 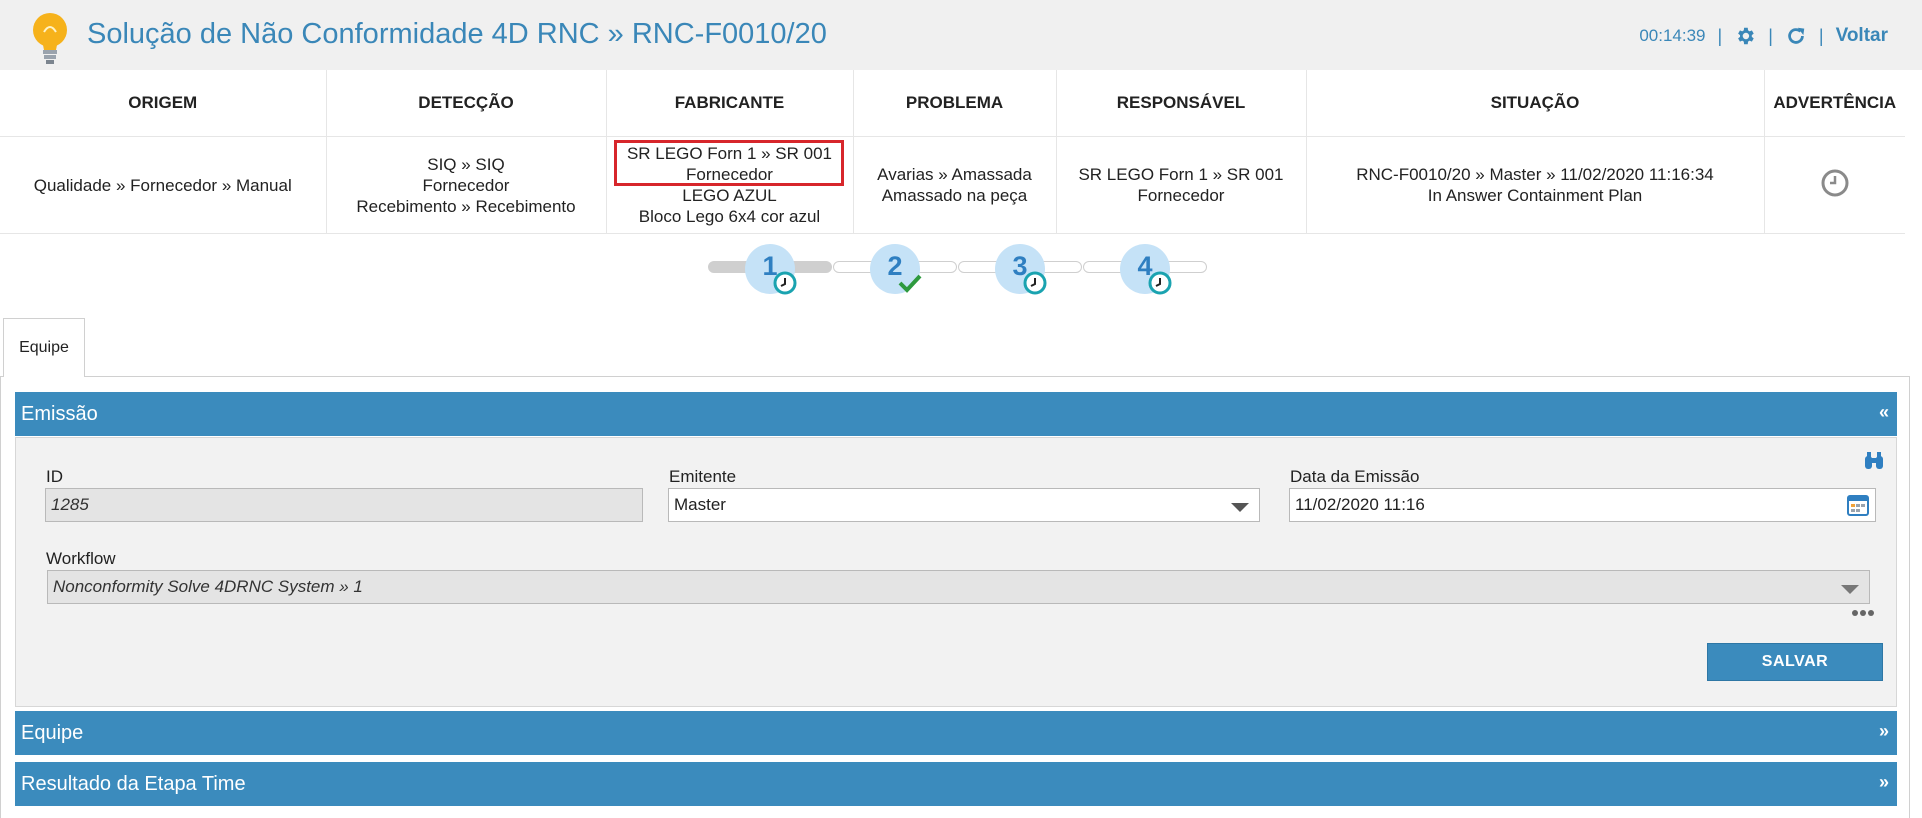 What do you see at coordinates (1181, 174) in the screenshot?
I see `cell-line: SR LEGO Forn 1 » SR 001` at bounding box center [1181, 174].